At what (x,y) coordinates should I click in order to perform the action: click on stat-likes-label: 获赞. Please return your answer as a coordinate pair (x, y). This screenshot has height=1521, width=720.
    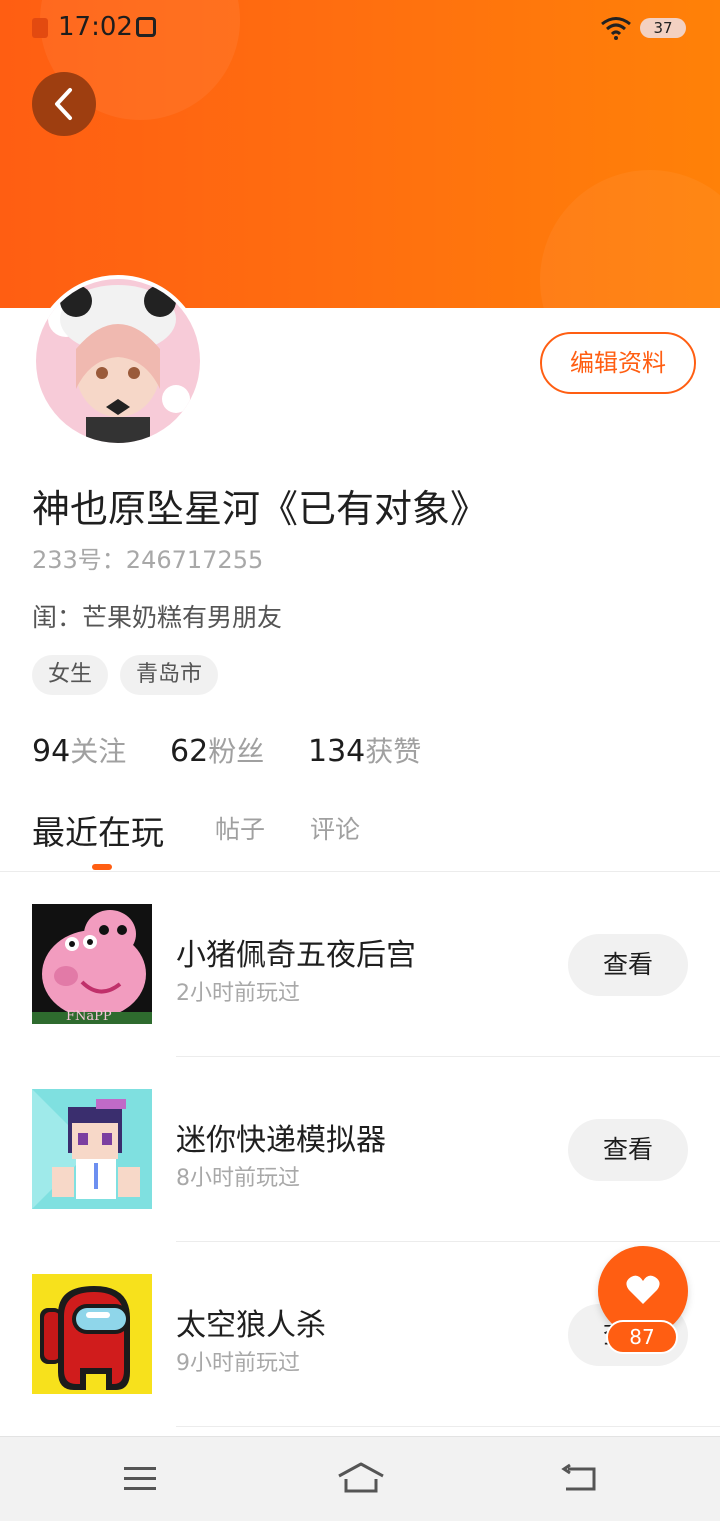
    Looking at the image, I should click on (393, 751).